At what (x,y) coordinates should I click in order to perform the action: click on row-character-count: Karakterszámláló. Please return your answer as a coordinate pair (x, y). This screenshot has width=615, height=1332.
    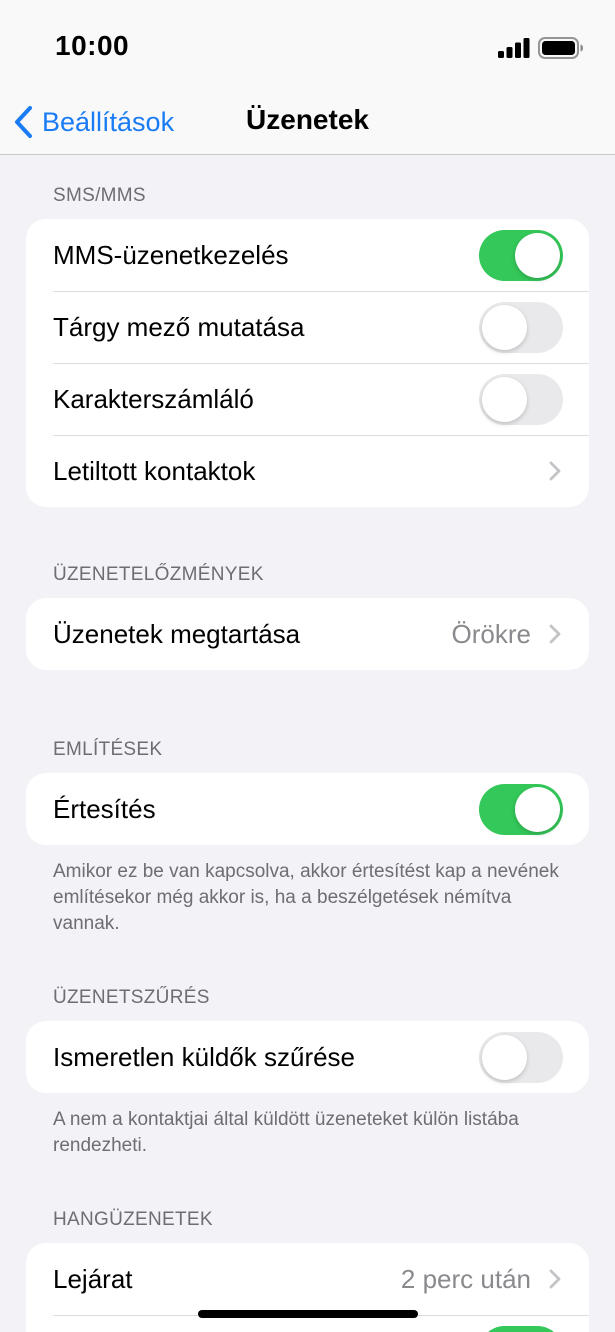
    Looking at the image, I should click on (307, 399).